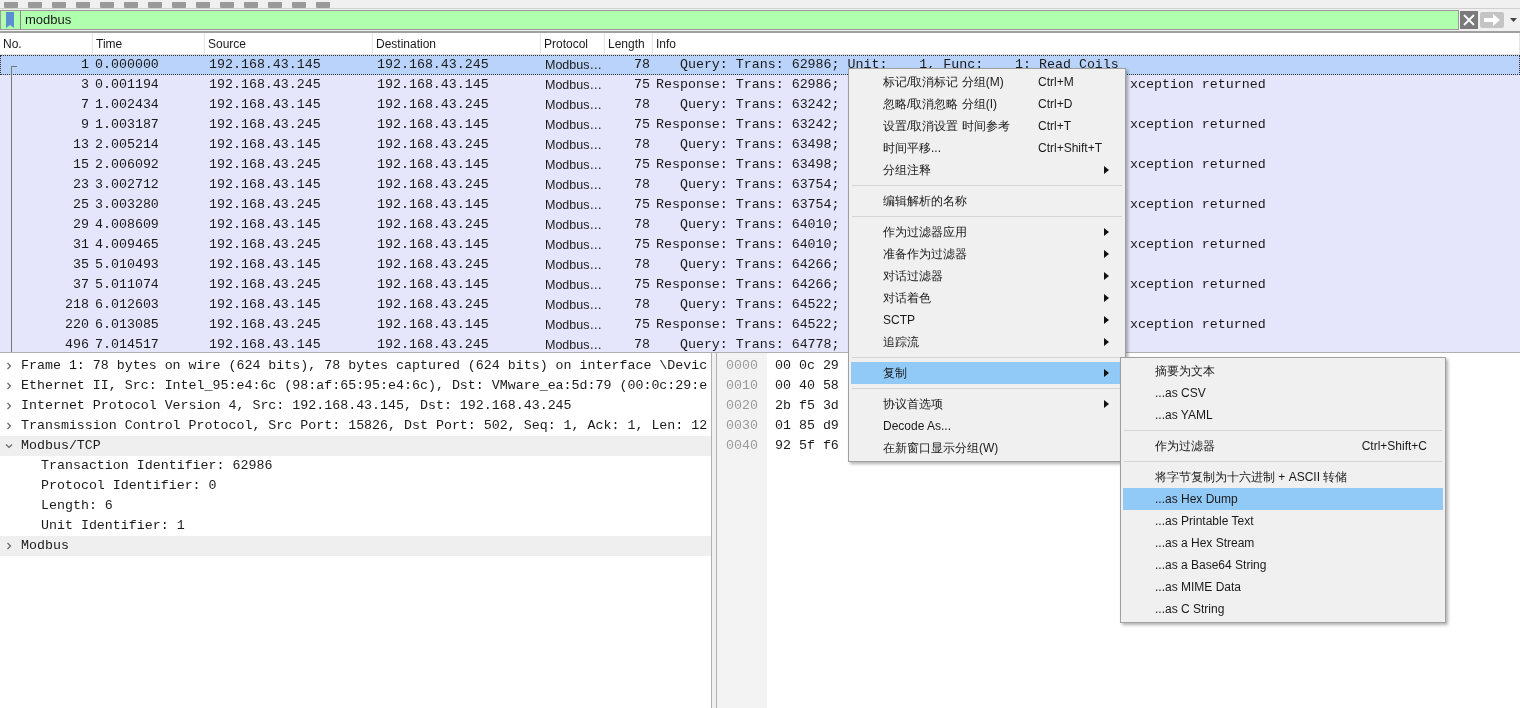  I want to click on hex-offset: 0000, so click(742, 366).